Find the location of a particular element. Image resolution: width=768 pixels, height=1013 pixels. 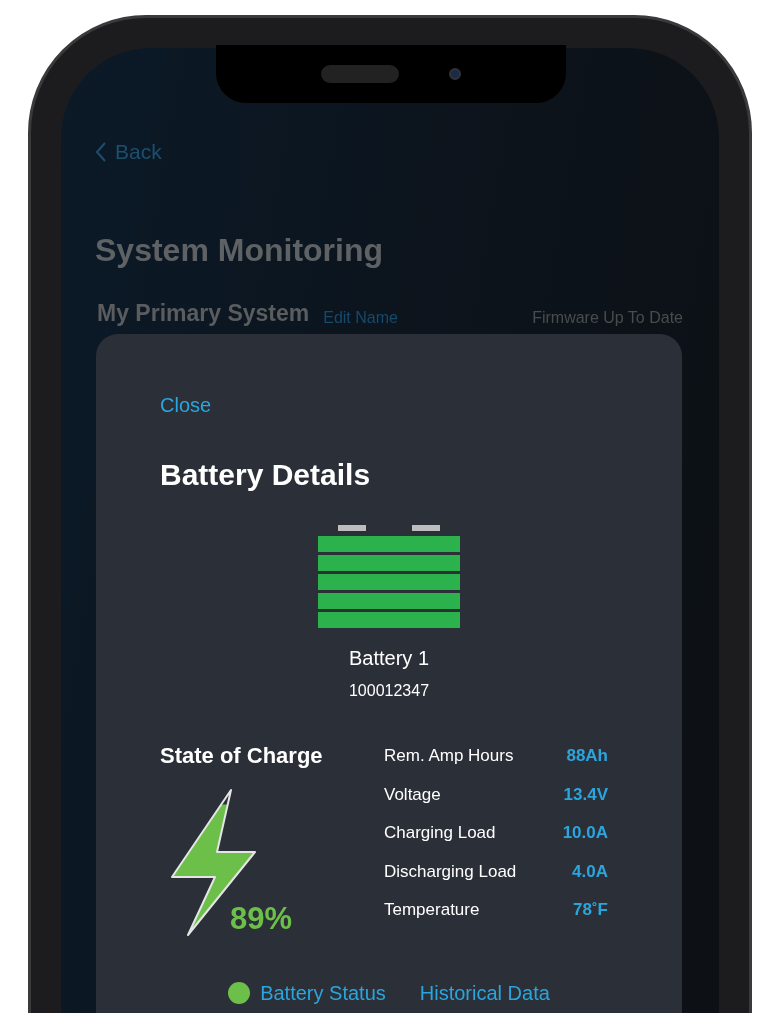

state-of-charge-heading: State of Charge is located at coordinates (242, 756).